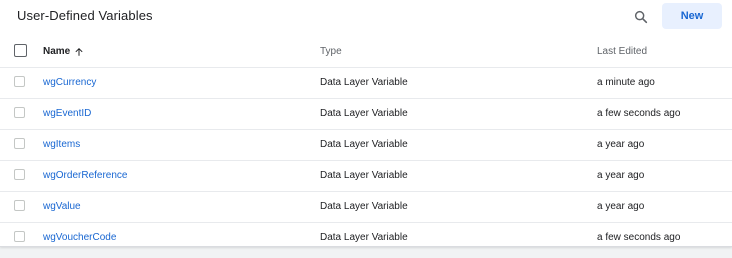 This screenshot has height=258, width=732. What do you see at coordinates (20, 50) in the screenshot?
I see `select-all-checkbox` at bounding box center [20, 50].